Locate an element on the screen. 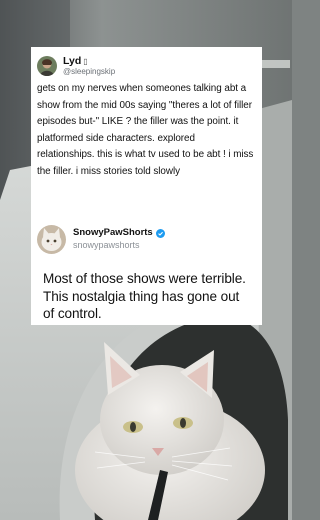 This screenshot has height=520, width=320. cat-avatar-icon is located at coordinates (51, 239).